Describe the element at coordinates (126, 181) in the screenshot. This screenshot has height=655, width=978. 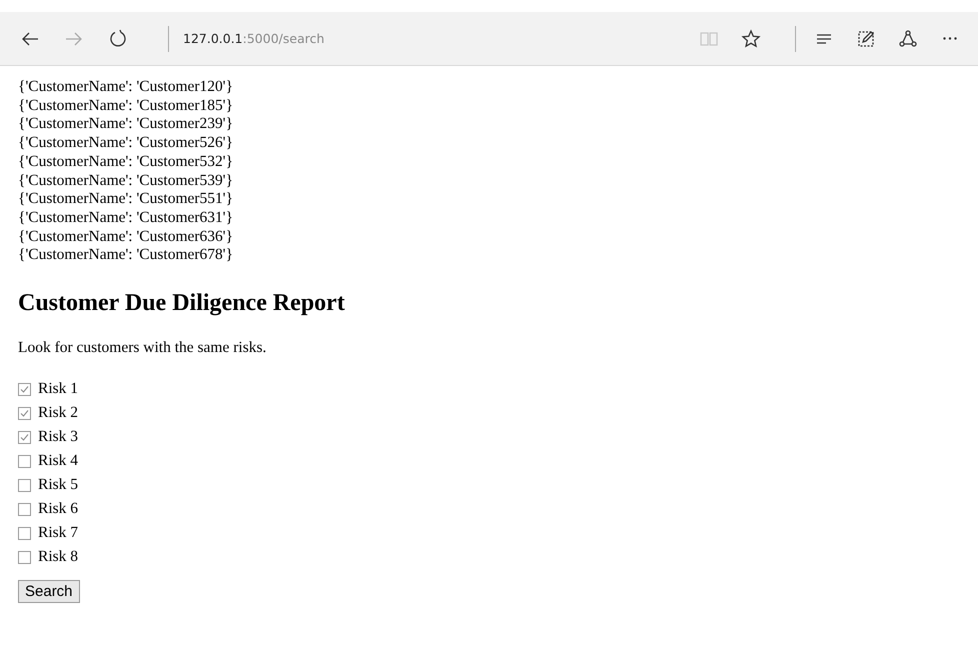
I see `result-line: {'CustomerName': 'Customer539'}` at that location.